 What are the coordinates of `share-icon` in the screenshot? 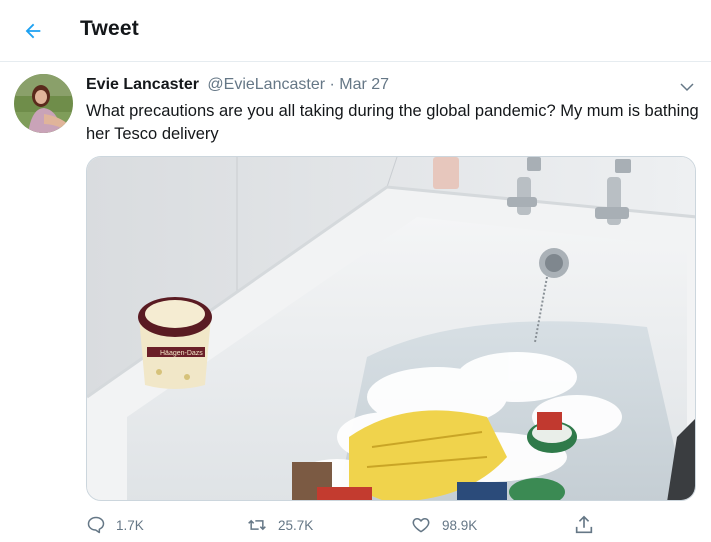 It's located at (584, 524).